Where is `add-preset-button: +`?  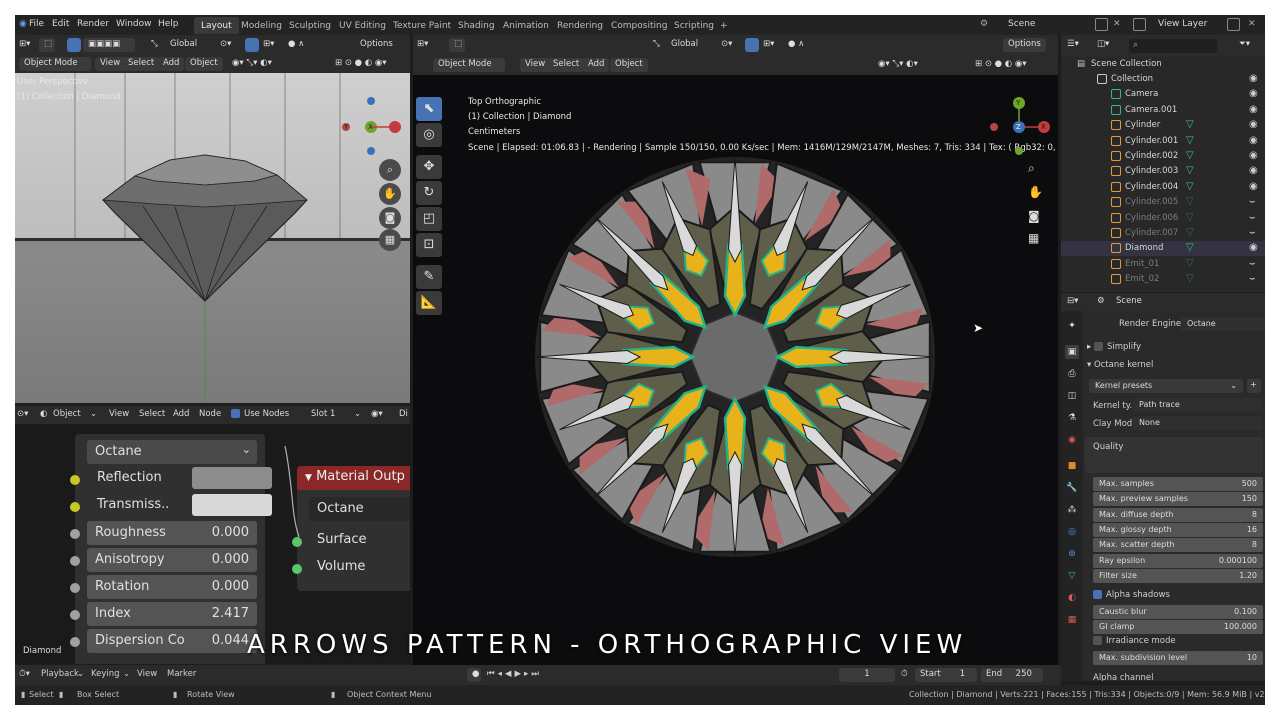 add-preset-button: + is located at coordinates (1254, 386).